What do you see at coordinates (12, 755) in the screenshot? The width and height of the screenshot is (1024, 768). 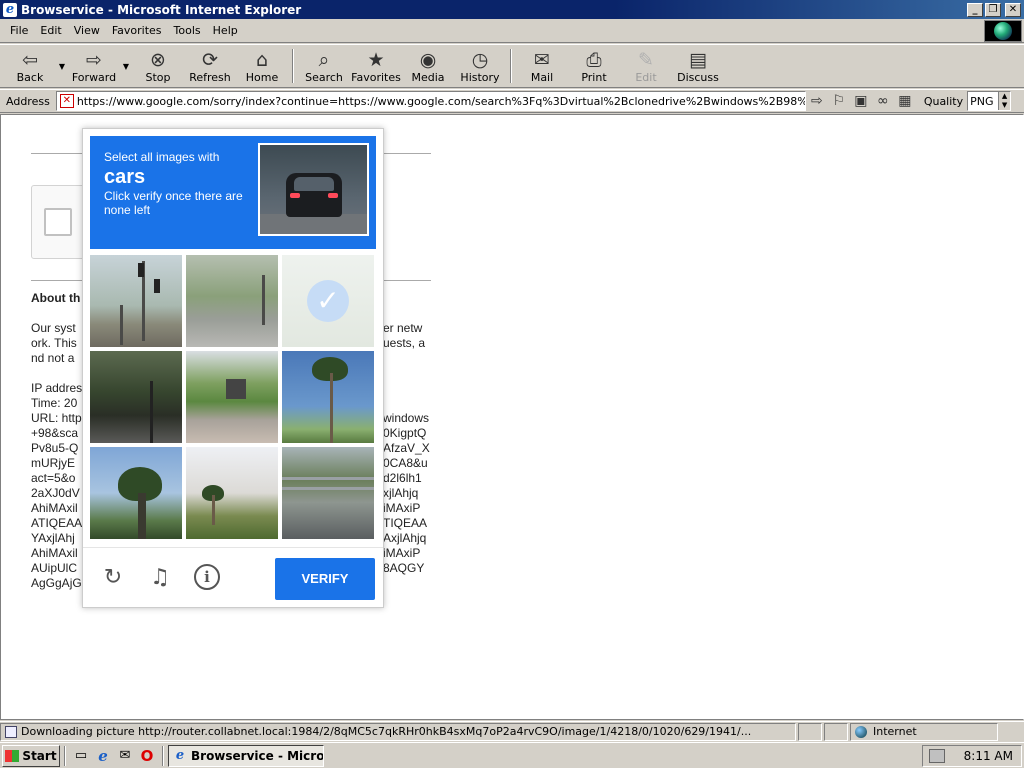 I see `windows-flag-icon` at bounding box center [12, 755].